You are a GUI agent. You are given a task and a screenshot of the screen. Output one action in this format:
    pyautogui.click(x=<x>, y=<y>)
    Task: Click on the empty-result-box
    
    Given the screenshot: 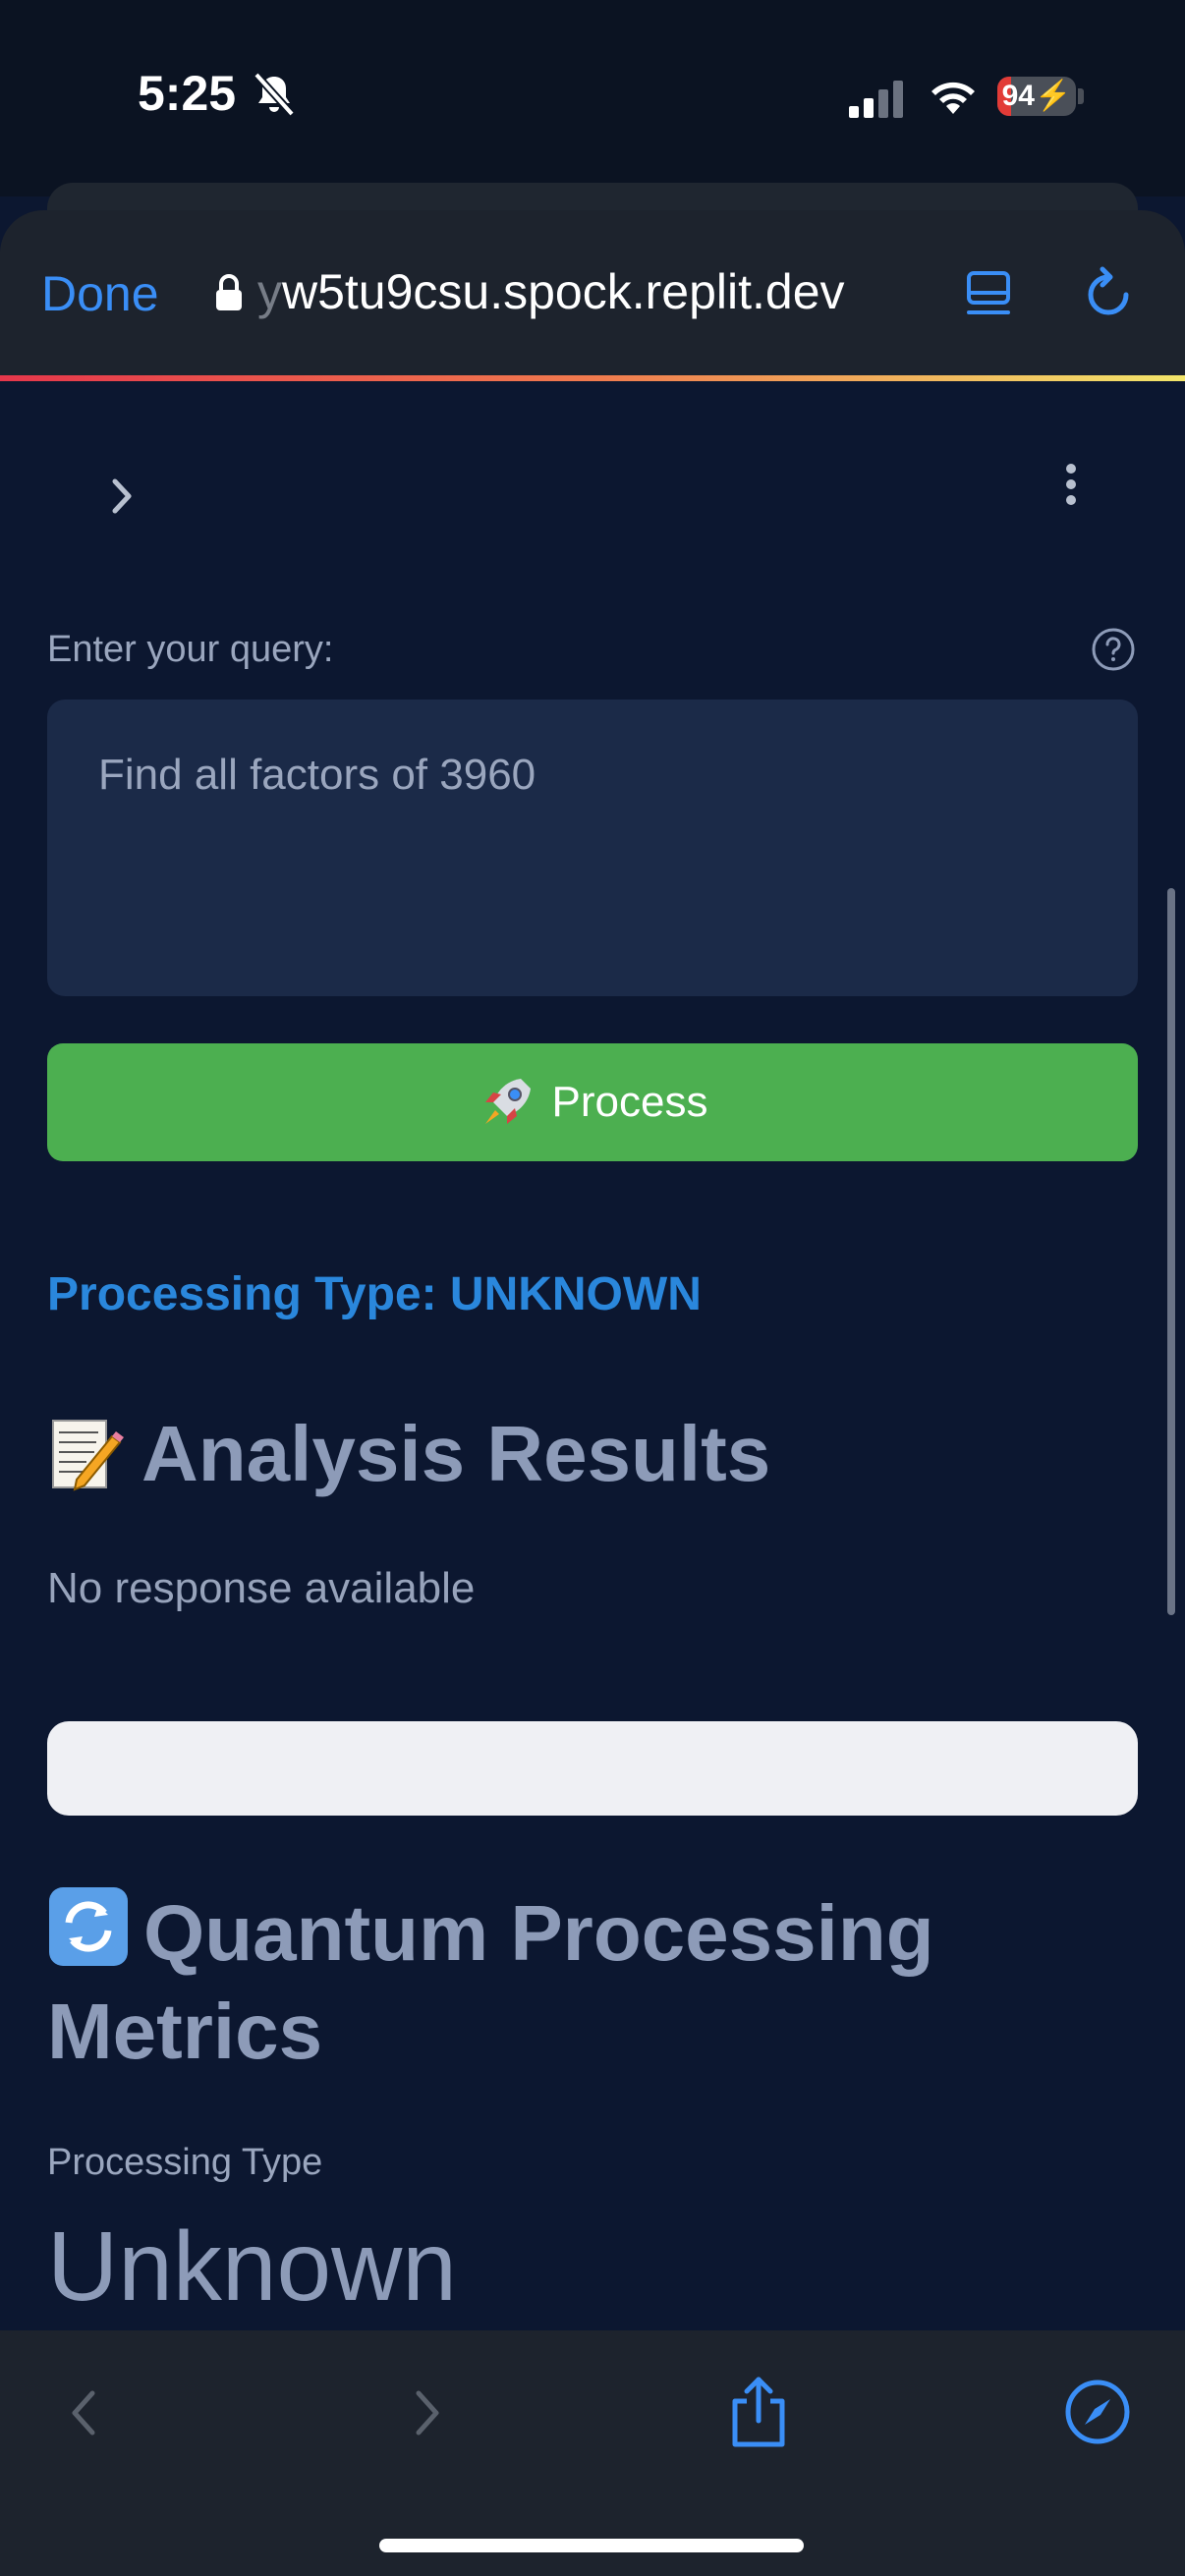 What is the action you would take?
    pyautogui.click(x=592, y=1768)
    